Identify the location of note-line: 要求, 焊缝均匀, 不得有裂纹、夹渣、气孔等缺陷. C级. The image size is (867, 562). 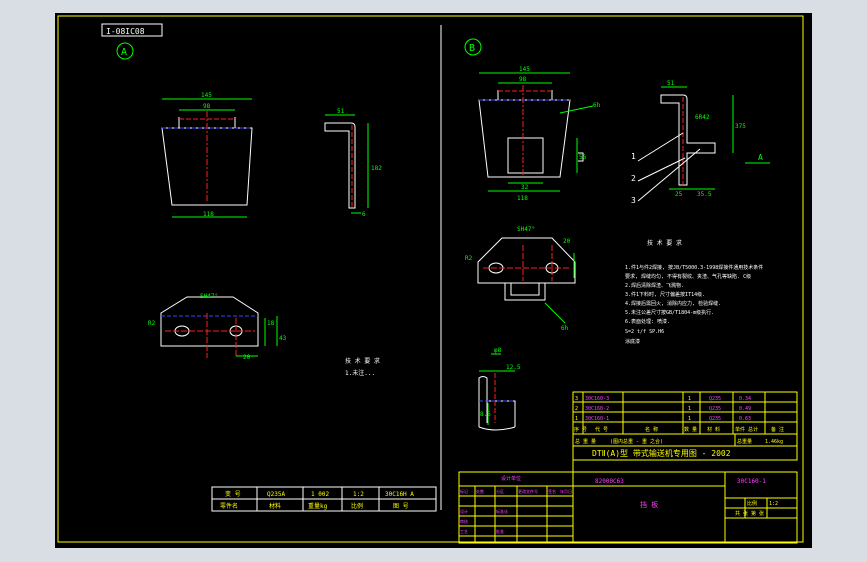
(688, 276).